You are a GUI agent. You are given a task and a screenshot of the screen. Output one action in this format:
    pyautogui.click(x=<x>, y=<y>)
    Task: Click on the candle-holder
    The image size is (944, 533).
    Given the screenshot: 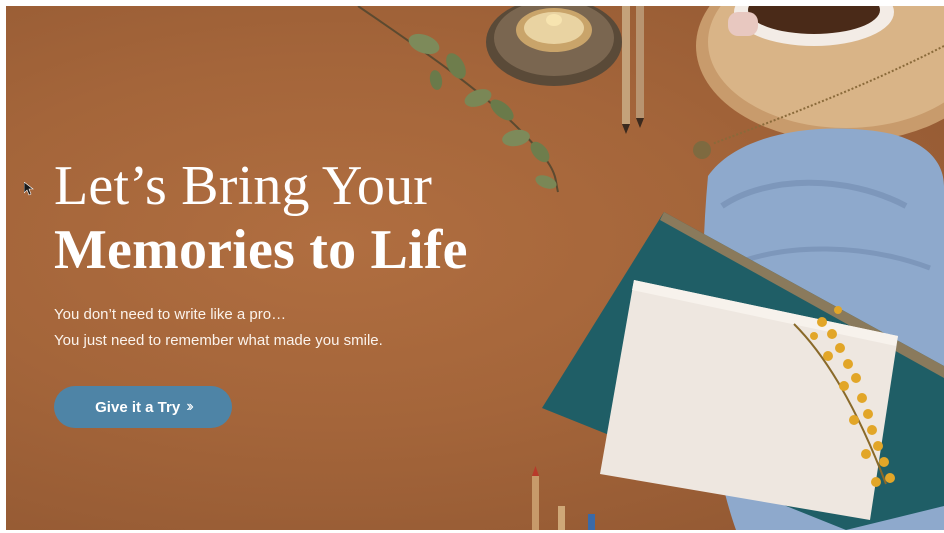 What is the action you would take?
    pyautogui.click(x=554, y=46)
    